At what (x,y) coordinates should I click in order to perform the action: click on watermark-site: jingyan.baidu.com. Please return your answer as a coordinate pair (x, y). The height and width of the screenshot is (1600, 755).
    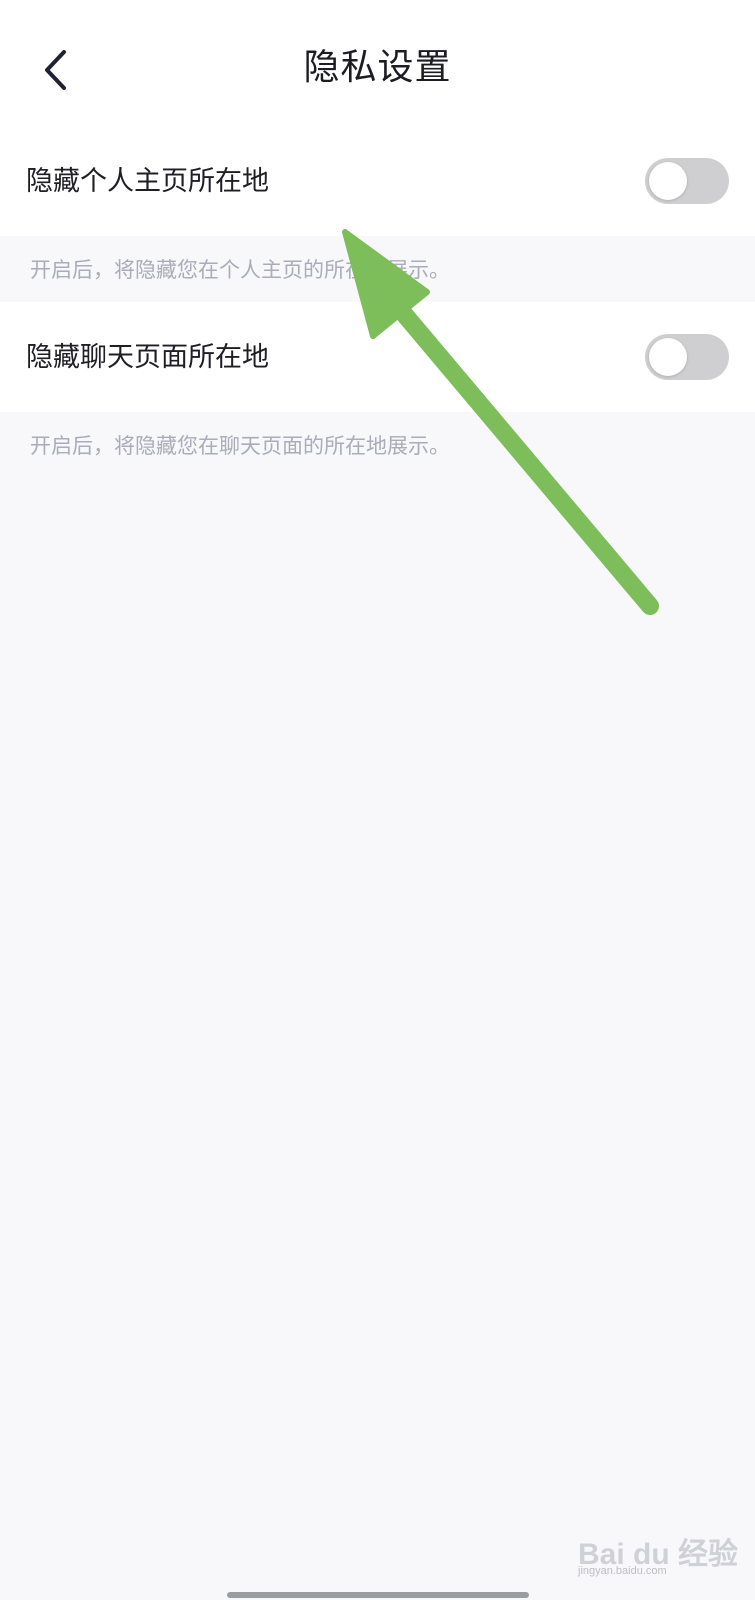
    Looking at the image, I should click on (622, 1571).